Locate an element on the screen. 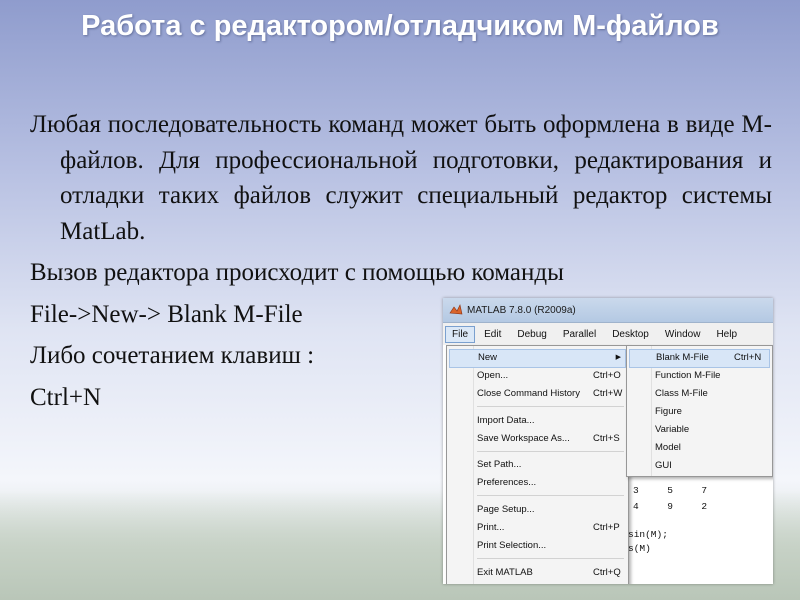  menu-parallel: Parallel is located at coordinates (579, 334).